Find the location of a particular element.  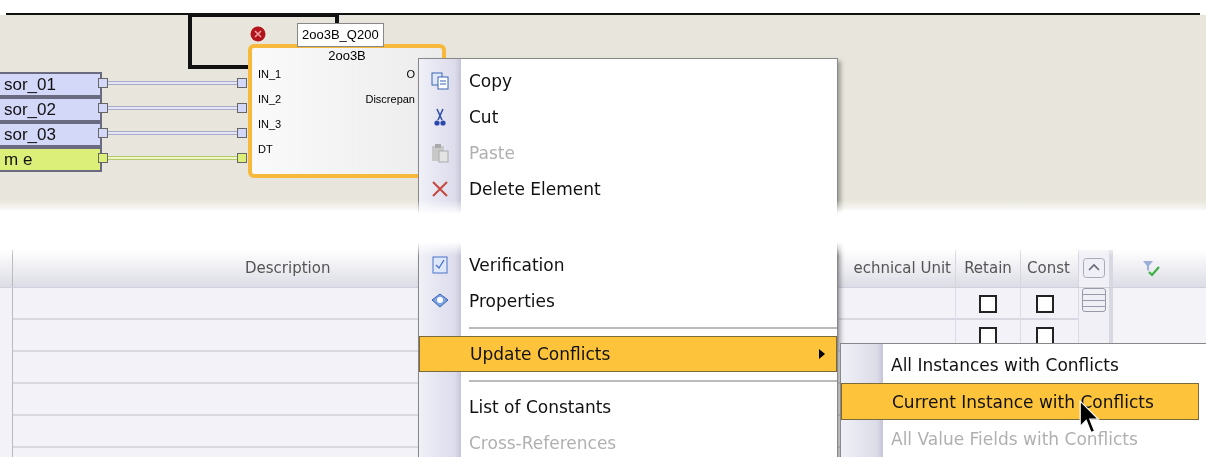

menu-item: List of Constants is located at coordinates (628, 407).